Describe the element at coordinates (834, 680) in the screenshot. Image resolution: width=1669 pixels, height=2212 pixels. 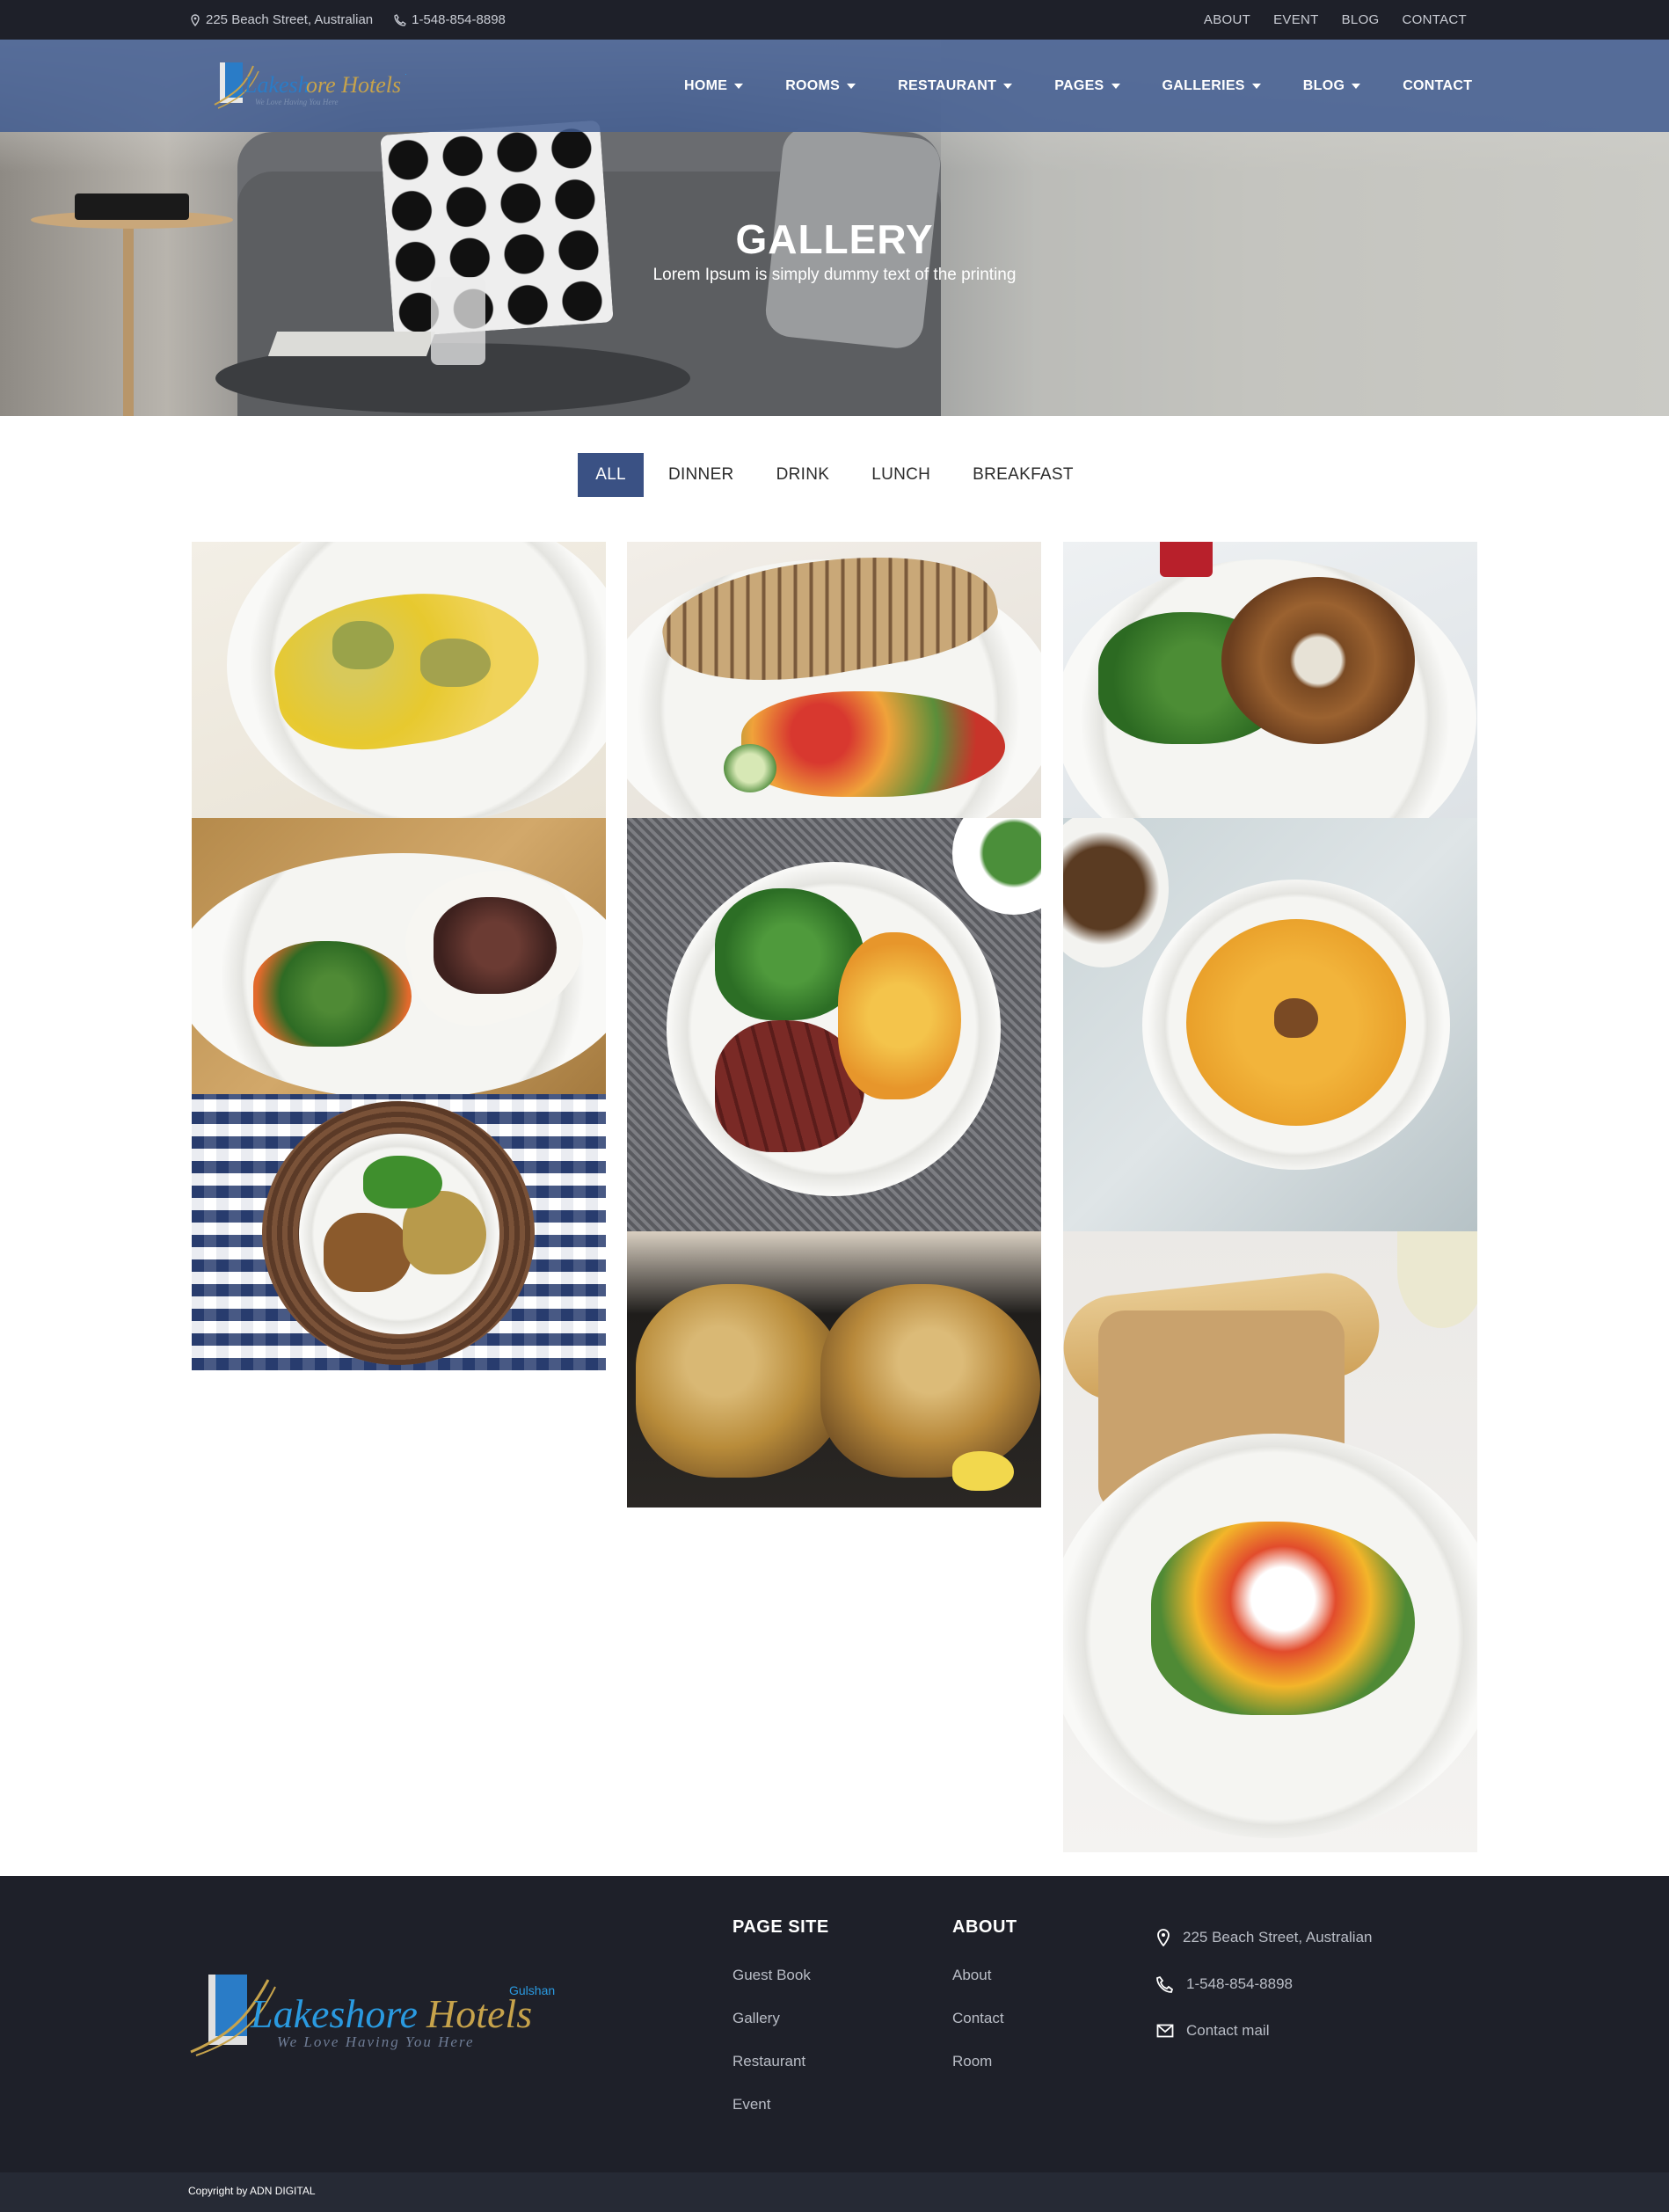
I see `gallery-item-grilled-fish` at that location.